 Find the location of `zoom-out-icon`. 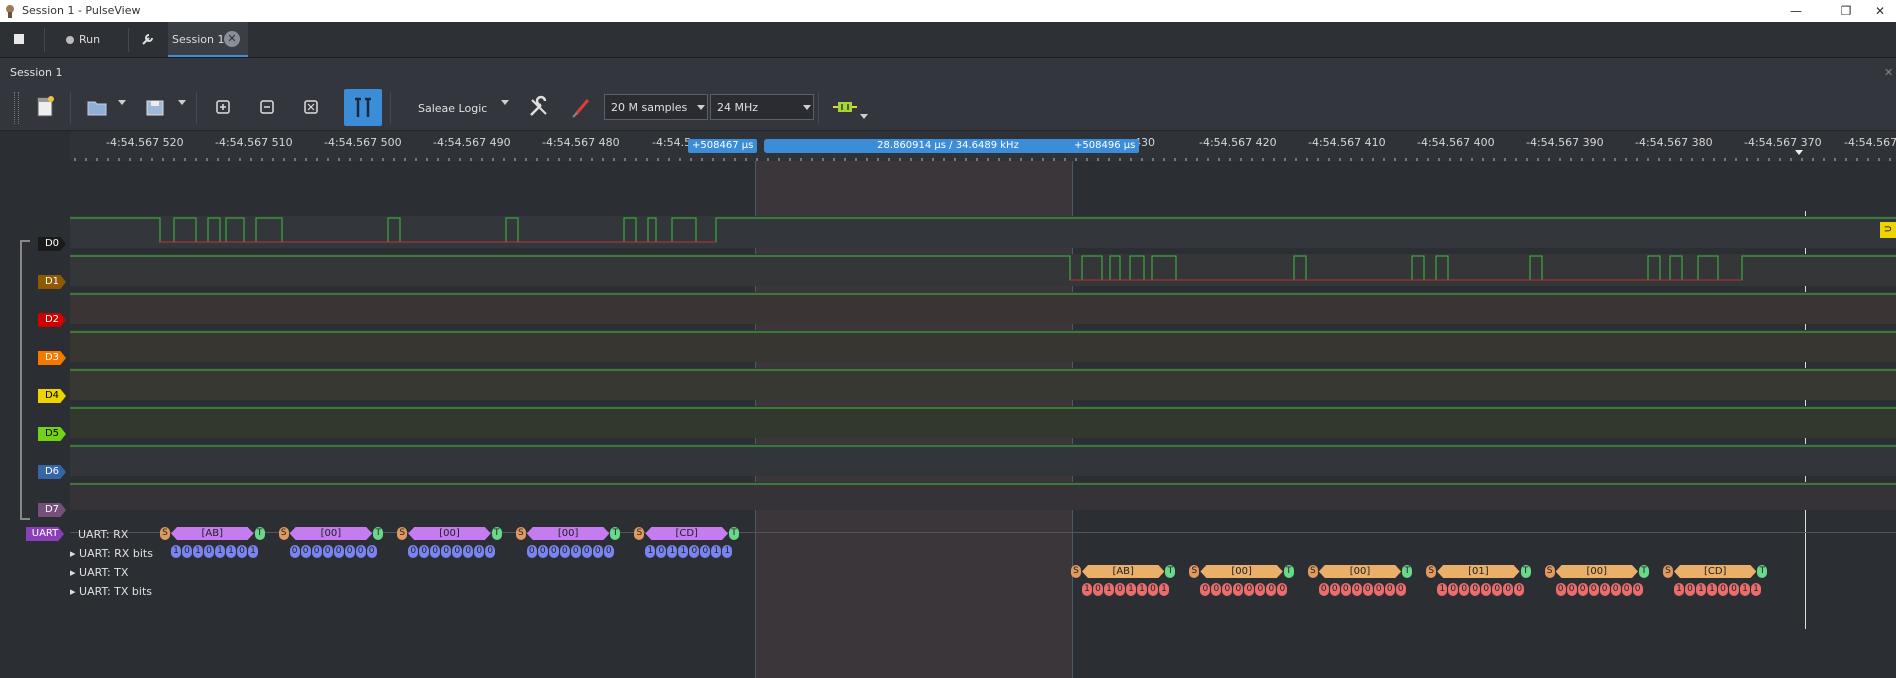

zoom-out-icon is located at coordinates (267, 107).